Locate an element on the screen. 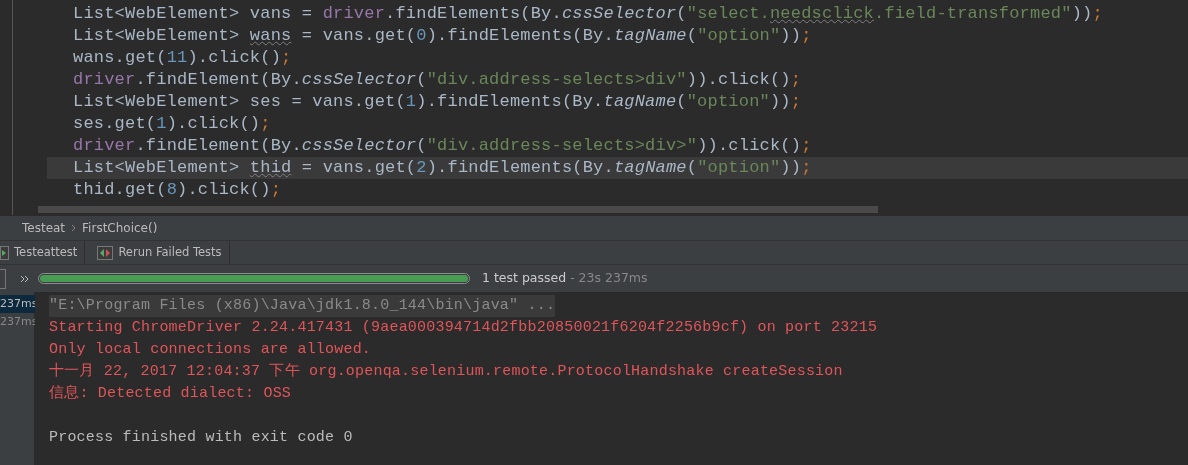 The image size is (1188, 465). code-line: List<WebElement> wans = vans.get(0).findElements(By.tagName("option")); is located at coordinates (442, 36).